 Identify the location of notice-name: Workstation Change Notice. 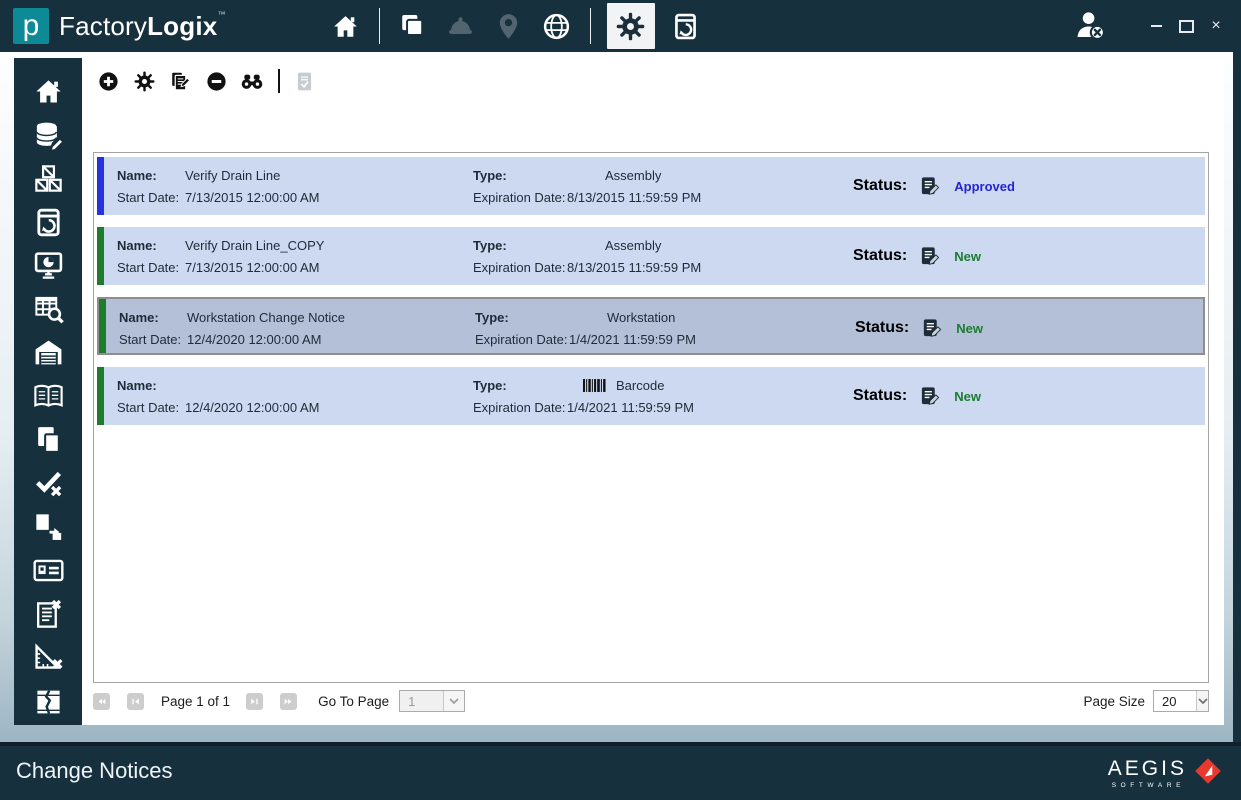
(266, 317).